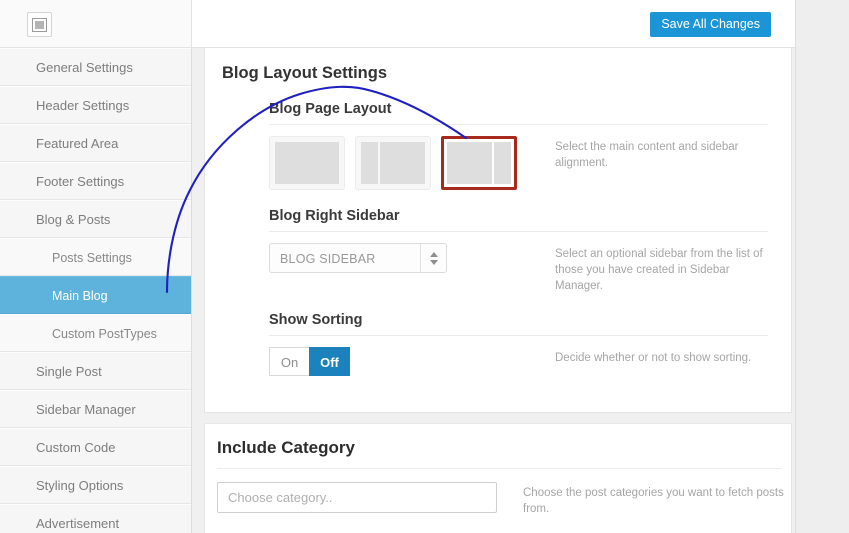 The image size is (849, 533). Describe the element at coordinates (822, 266) in the screenshot. I see `right-gutter` at that location.